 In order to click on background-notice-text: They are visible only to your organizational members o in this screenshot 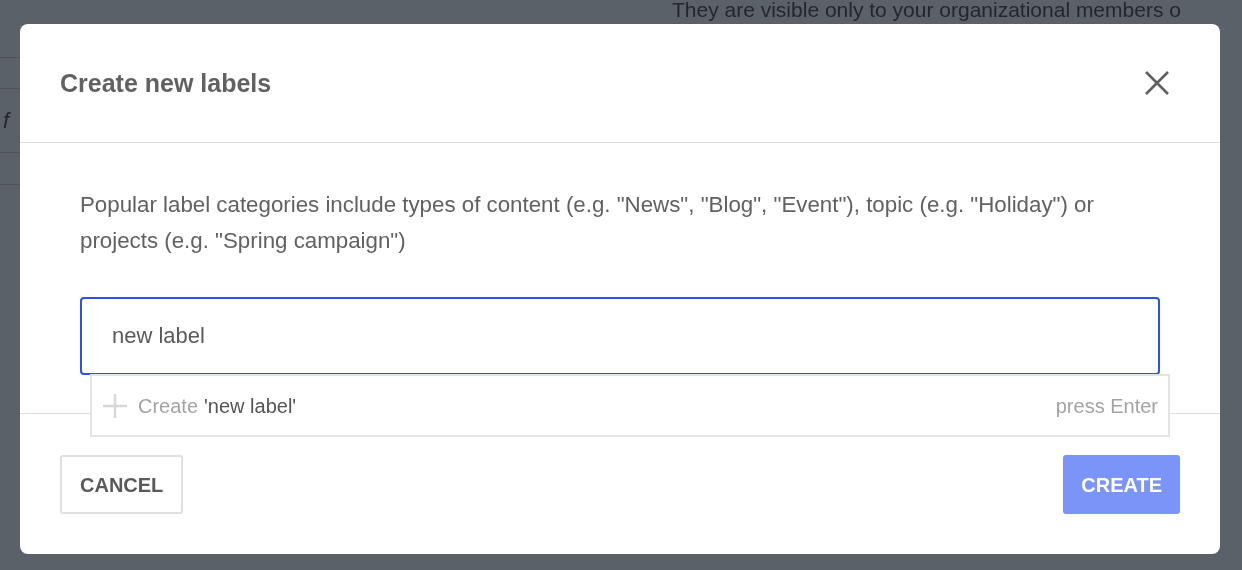, I will do `click(926, 11)`.